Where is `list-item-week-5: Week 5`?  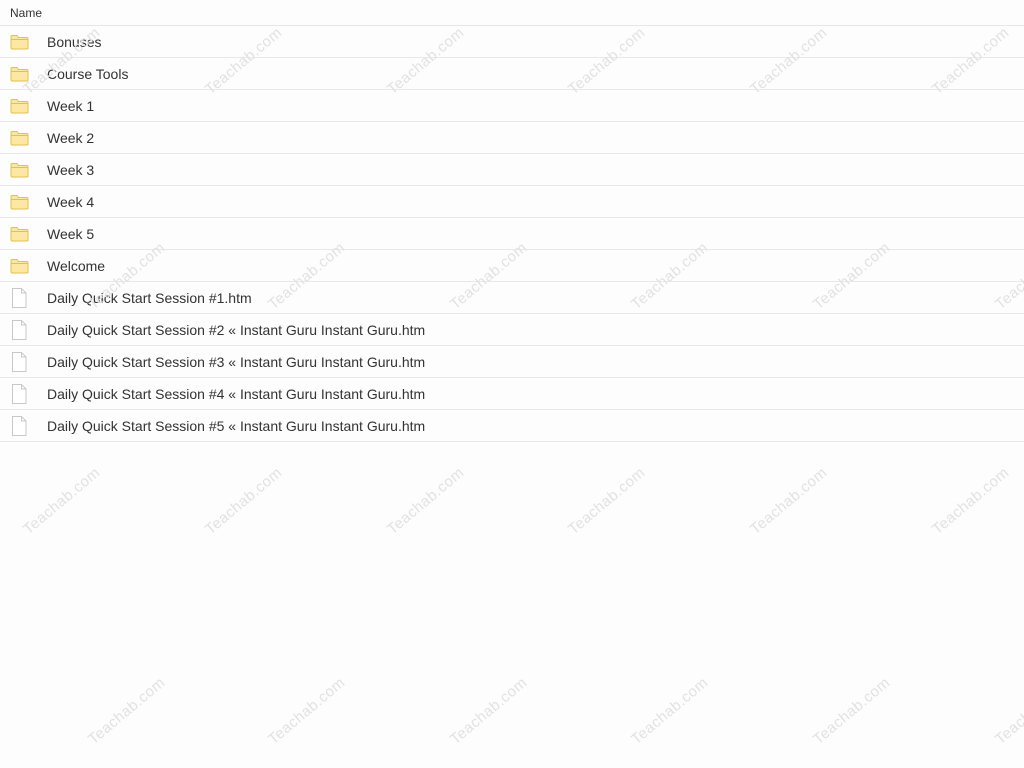
list-item-week-5: Week 5 is located at coordinates (512, 234).